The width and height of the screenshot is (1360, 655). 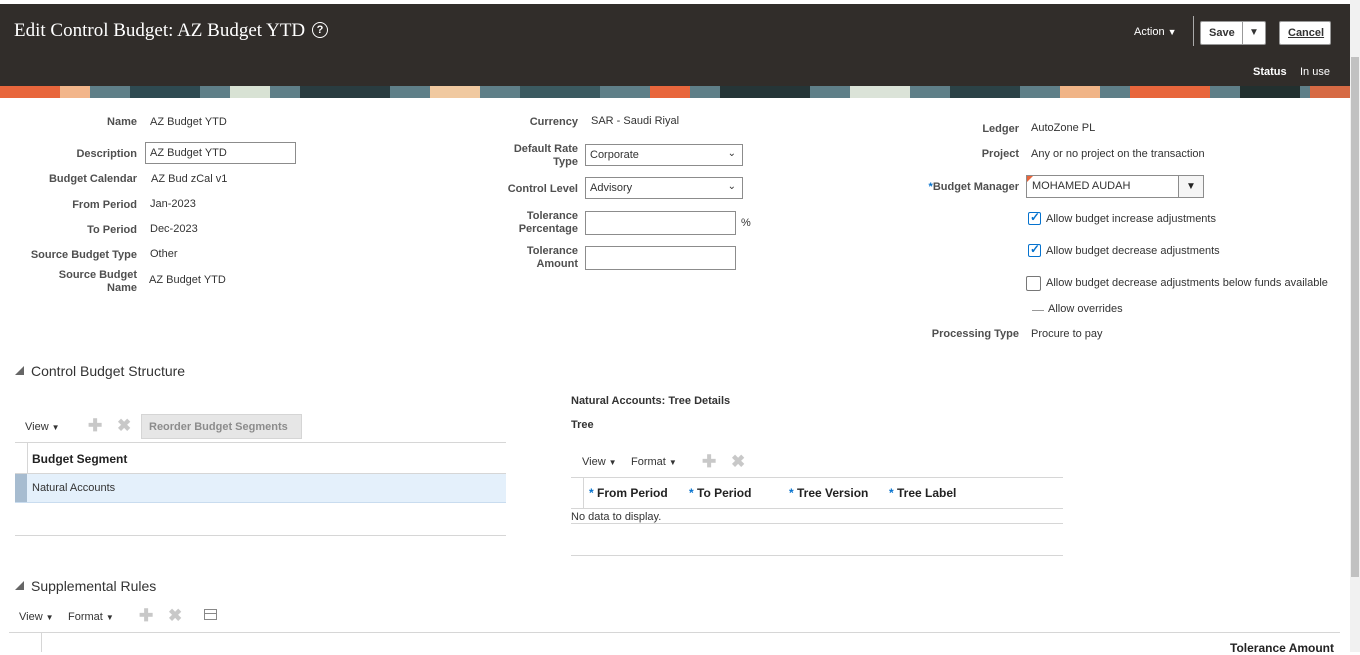 I want to click on supplemental-format-label: Format, so click(x=85, y=617).